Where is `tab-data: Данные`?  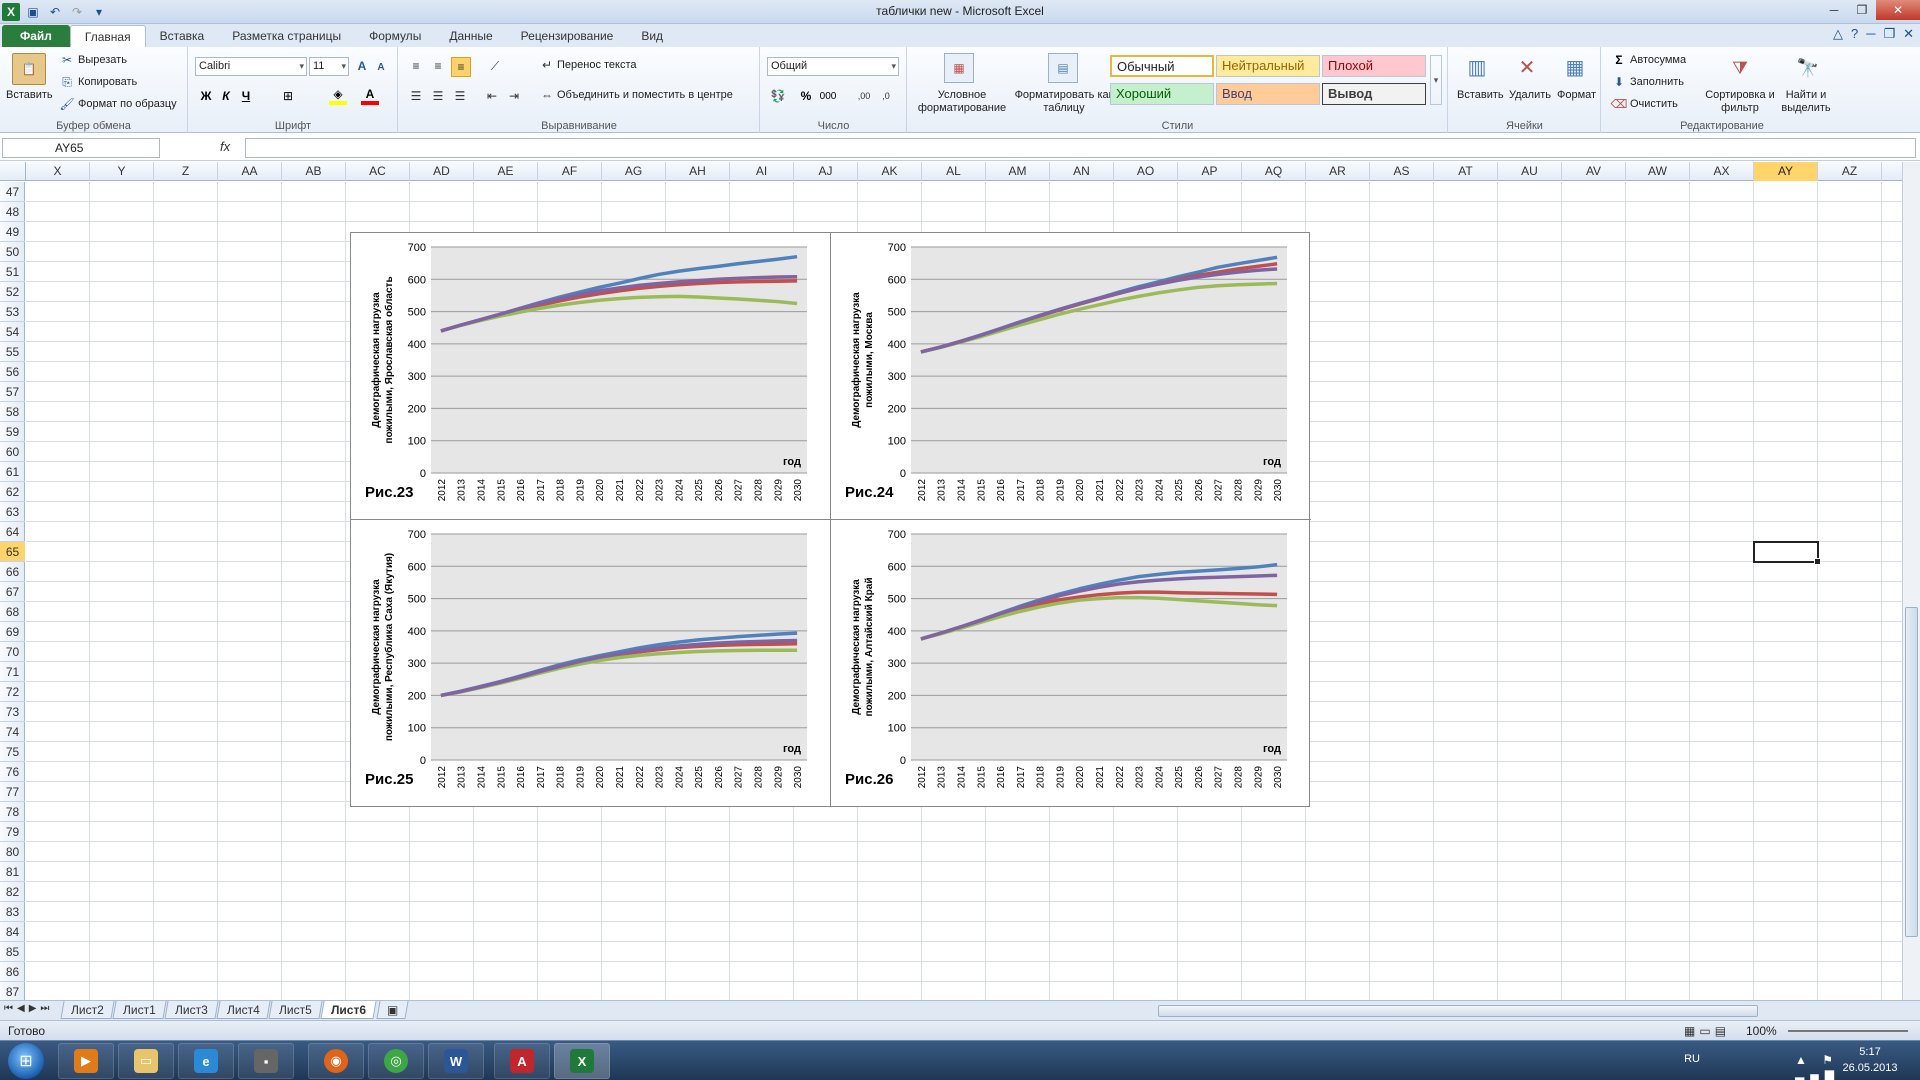 tab-data: Данные is located at coordinates (470, 36).